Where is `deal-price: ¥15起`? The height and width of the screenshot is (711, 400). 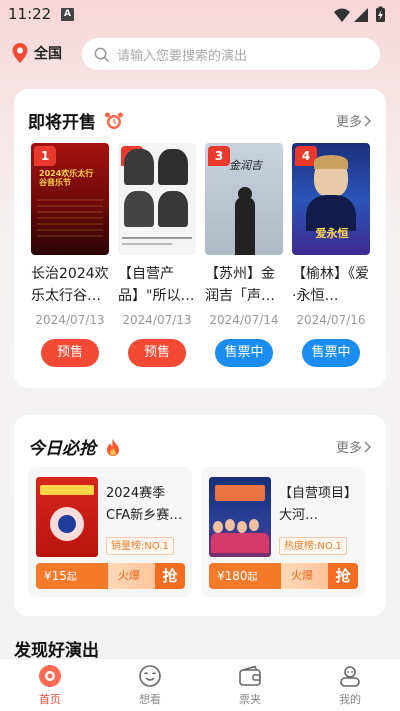 deal-price: ¥15起 is located at coordinates (72, 576).